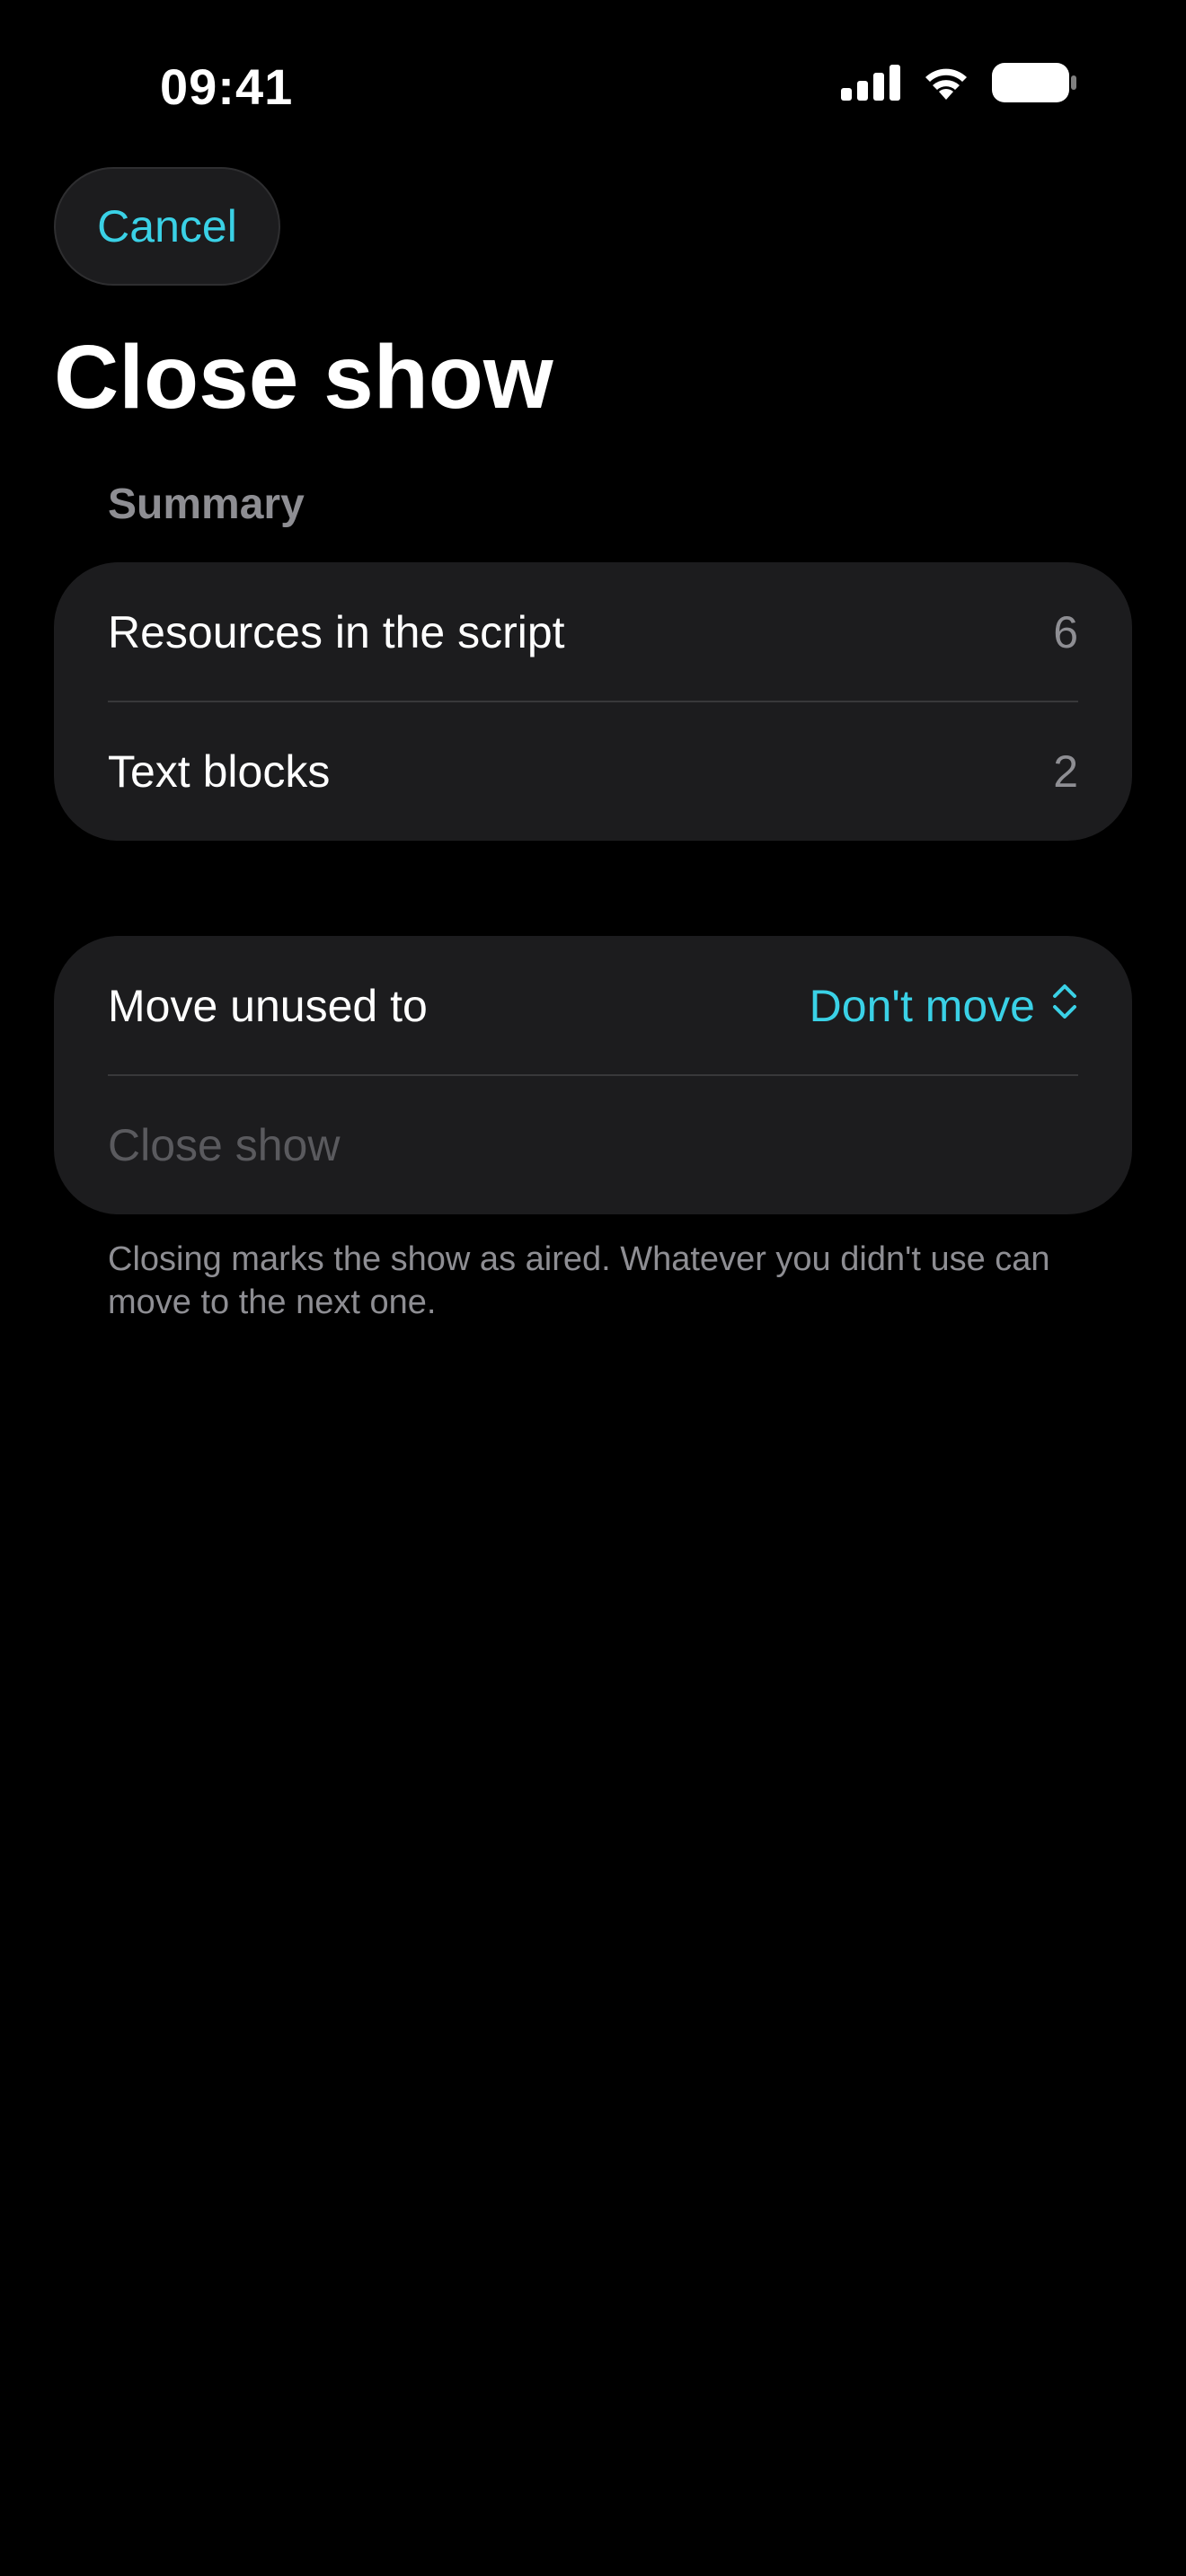  I want to click on move-card: Move unused to Don't move Close show, so click(593, 1075).